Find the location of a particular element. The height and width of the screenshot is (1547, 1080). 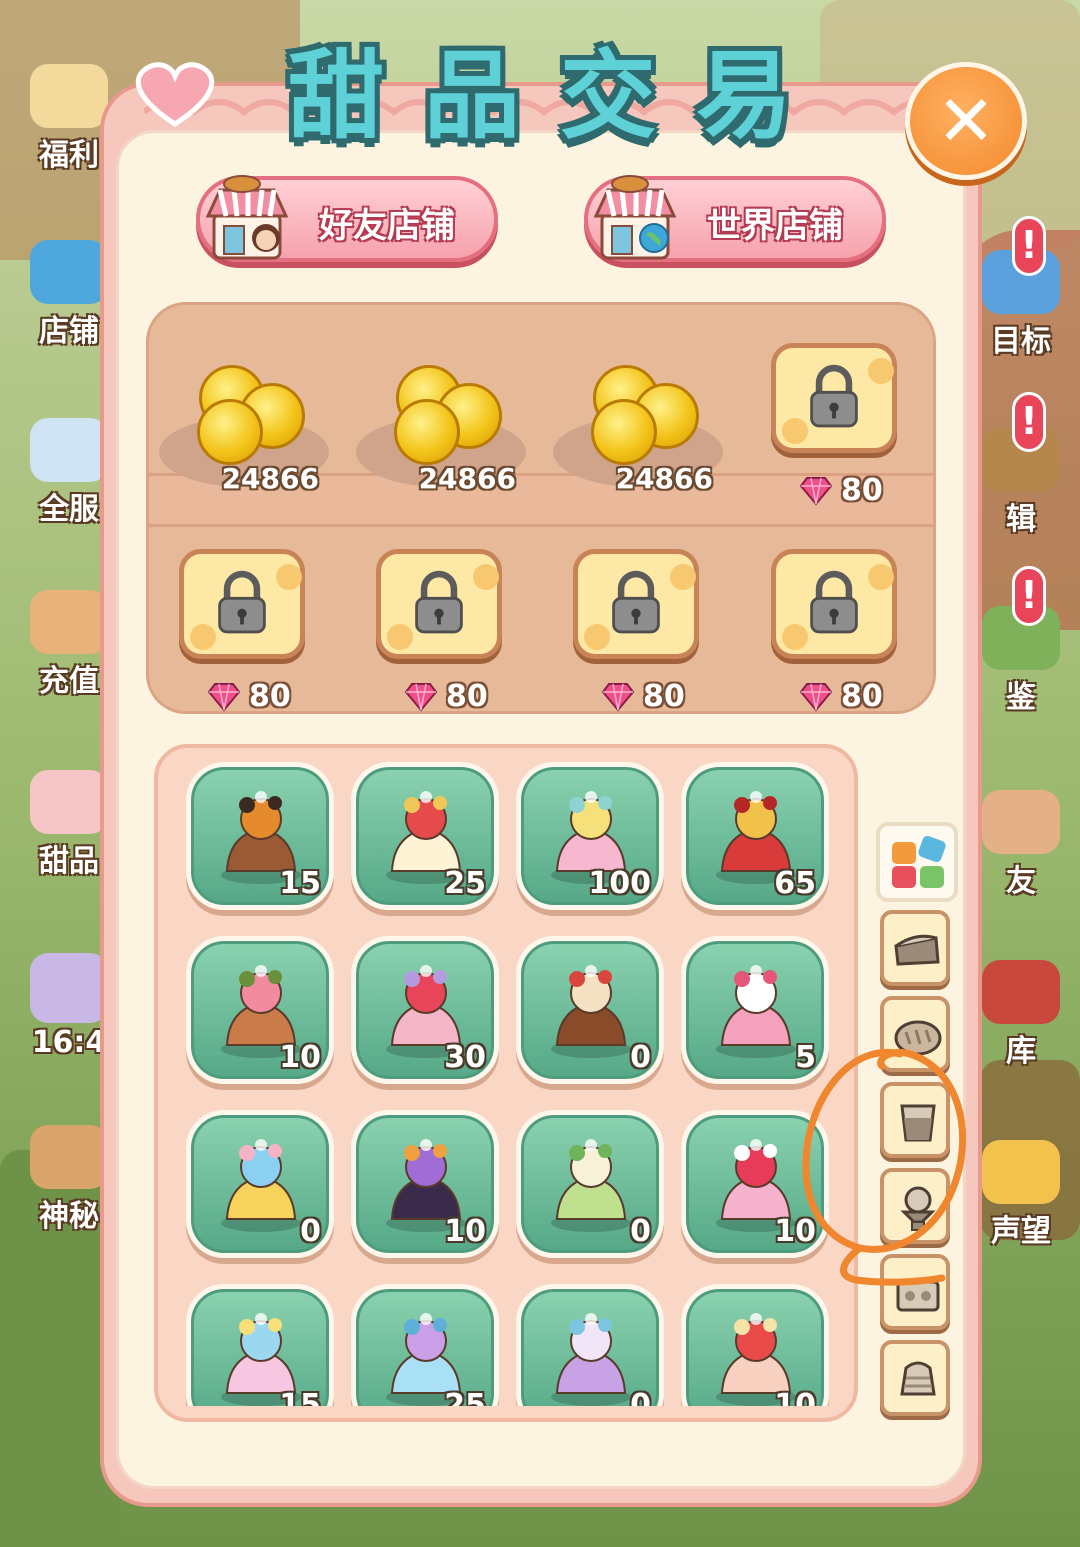

friends-icon is located at coordinates (1021, 822).